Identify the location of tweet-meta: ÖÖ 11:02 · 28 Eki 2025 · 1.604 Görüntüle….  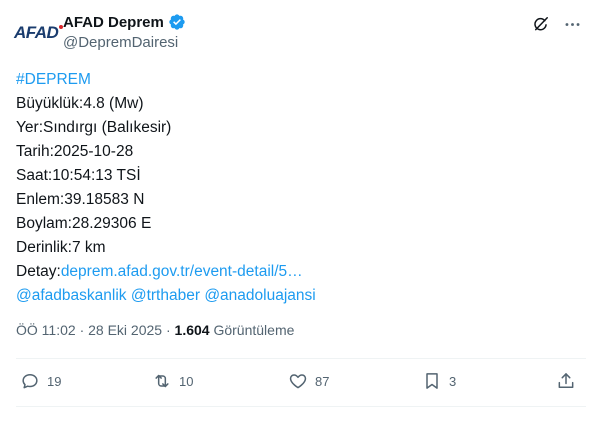
(155, 330).